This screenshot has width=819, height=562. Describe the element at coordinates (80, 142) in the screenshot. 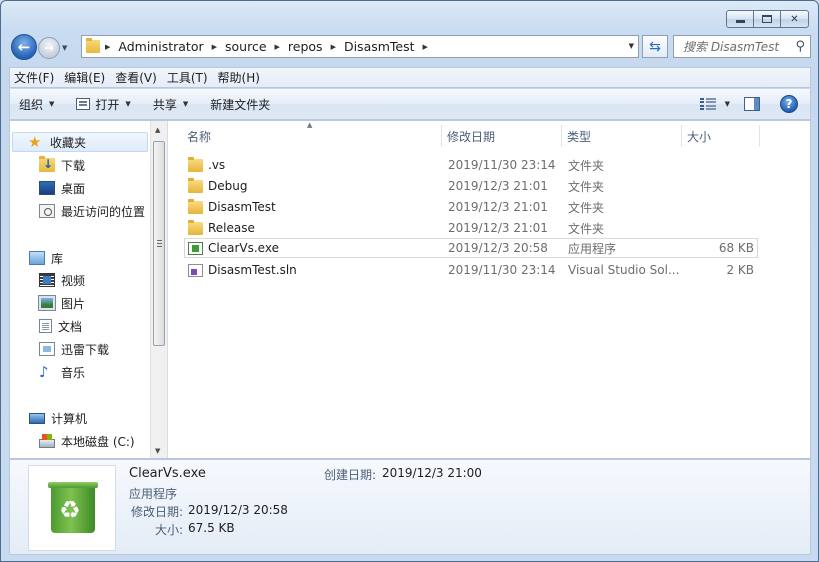

I see `nav-favorites: ★ 收藏夹` at that location.